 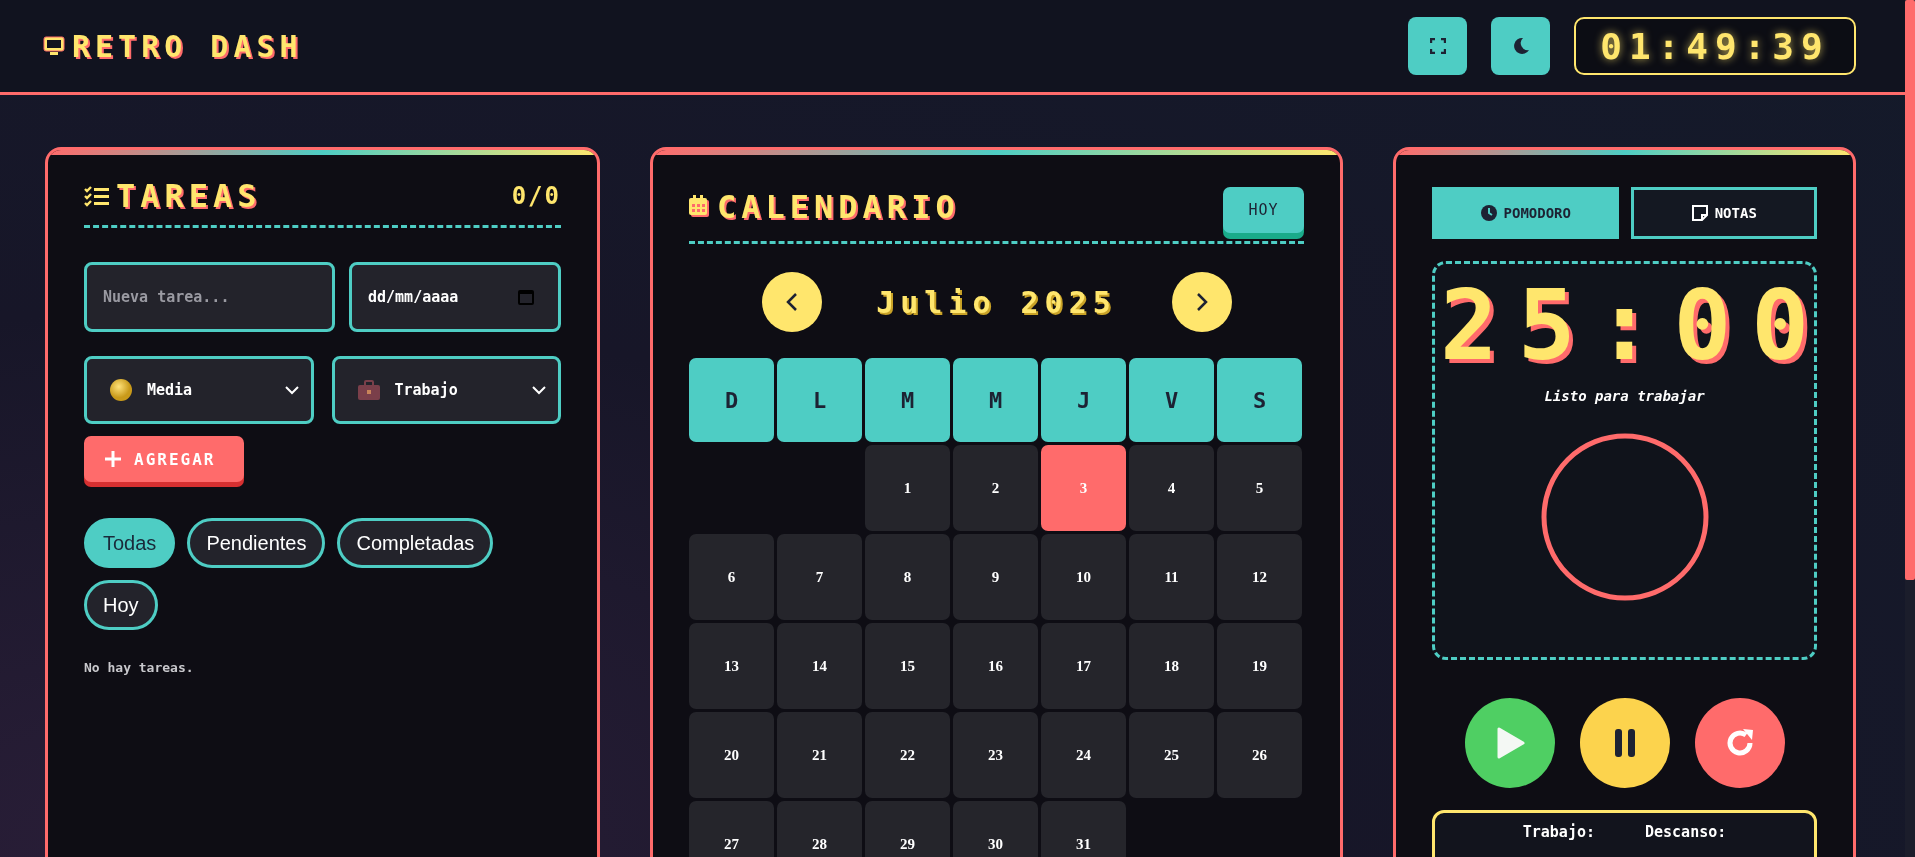 What do you see at coordinates (1624, 743) in the screenshot?
I see `pause-icon` at bounding box center [1624, 743].